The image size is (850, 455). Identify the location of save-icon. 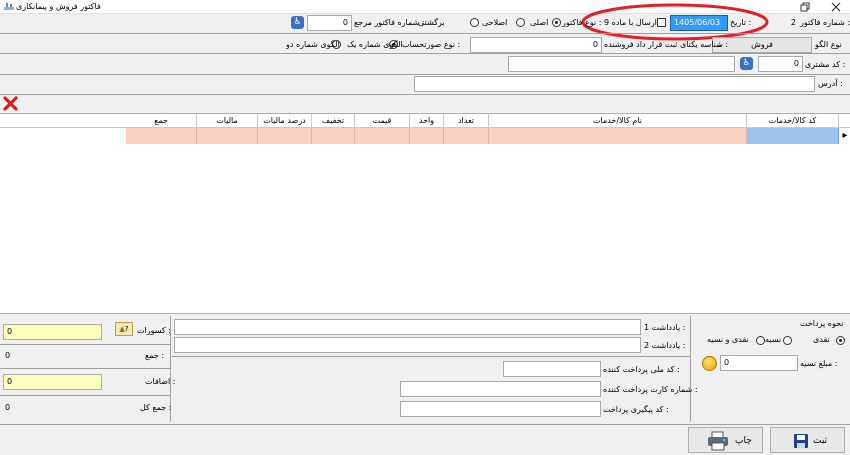
(801, 441).